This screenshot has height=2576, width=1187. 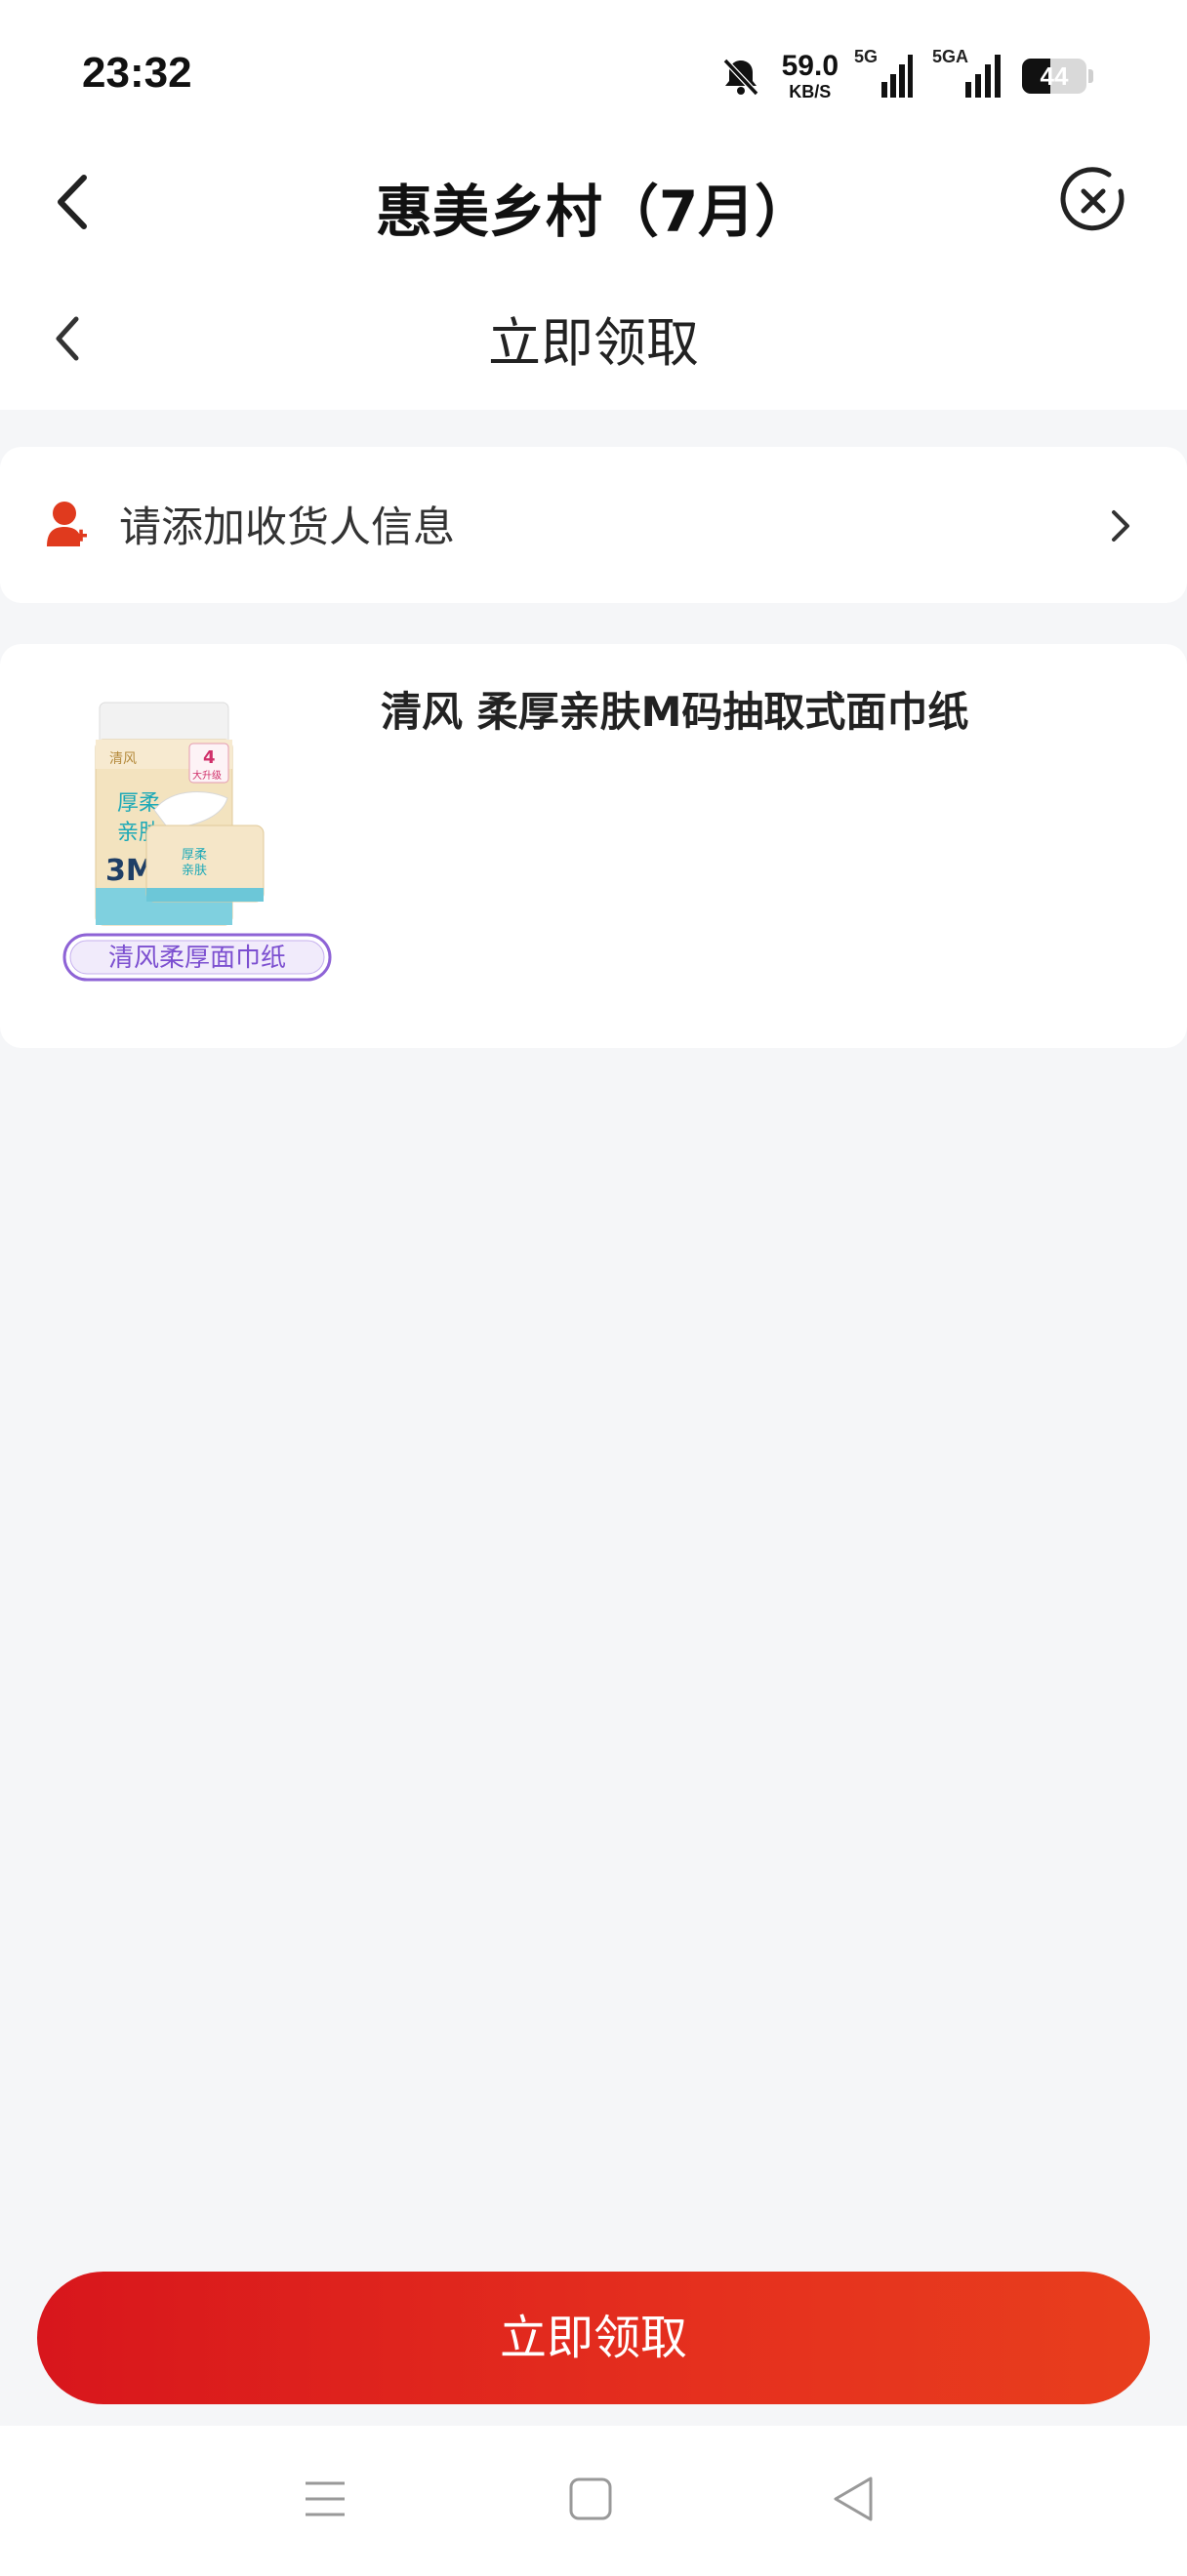 What do you see at coordinates (740, 77) in the screenshot?
I see `bell-muted-icon` at bounding box center [740, 77].